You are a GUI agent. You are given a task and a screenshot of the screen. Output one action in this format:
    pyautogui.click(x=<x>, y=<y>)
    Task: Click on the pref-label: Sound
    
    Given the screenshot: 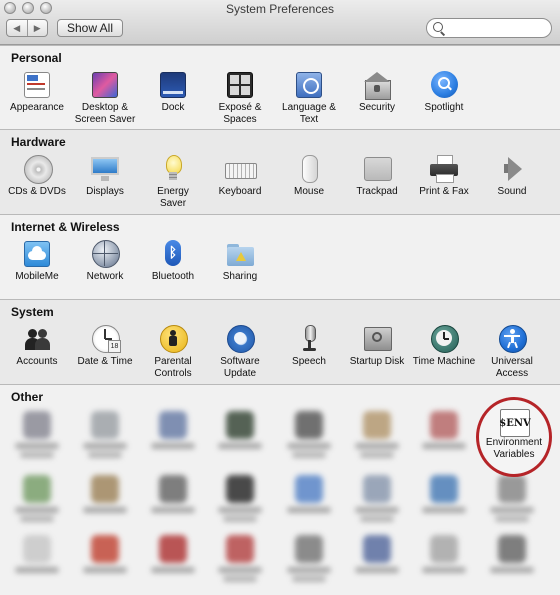 What is the action you would take?
    pyautogui.click(x=512, y=191)
    